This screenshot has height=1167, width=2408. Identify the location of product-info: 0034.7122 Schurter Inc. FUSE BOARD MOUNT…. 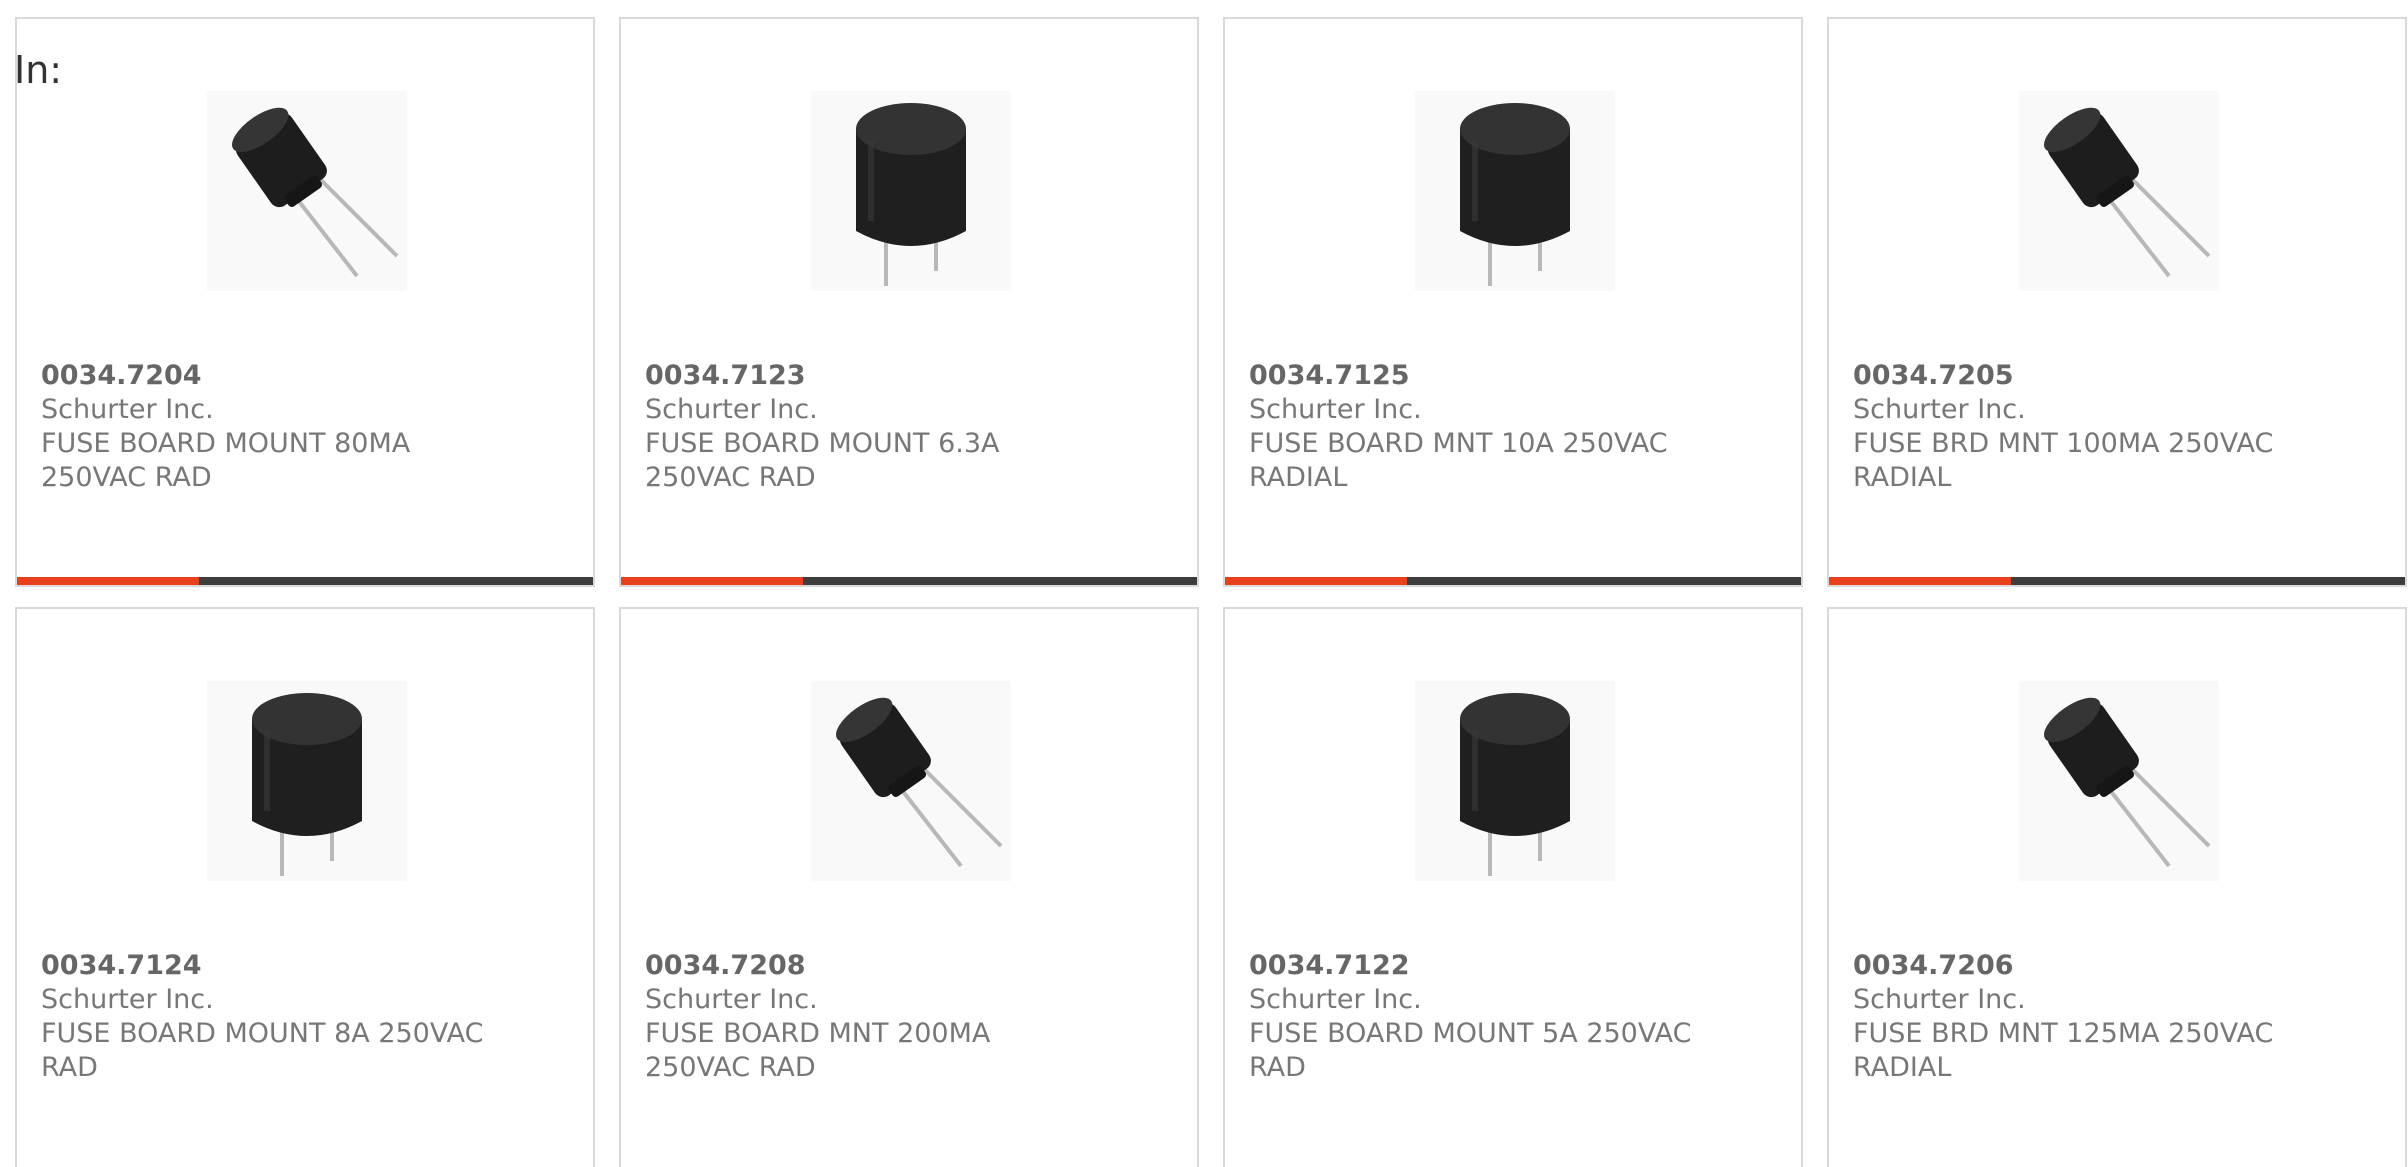
(1474, 1017).